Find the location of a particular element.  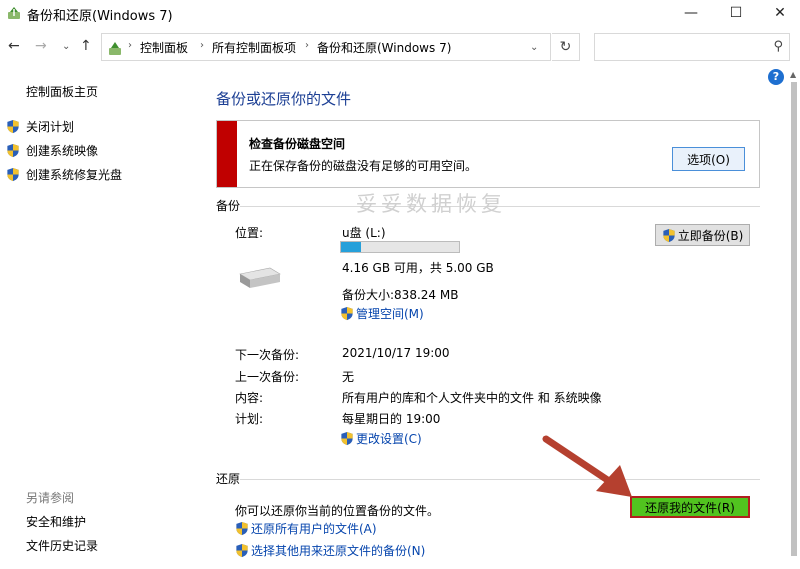

page-title: 备份或还原你的文件 is located at coordinates (284, 99).